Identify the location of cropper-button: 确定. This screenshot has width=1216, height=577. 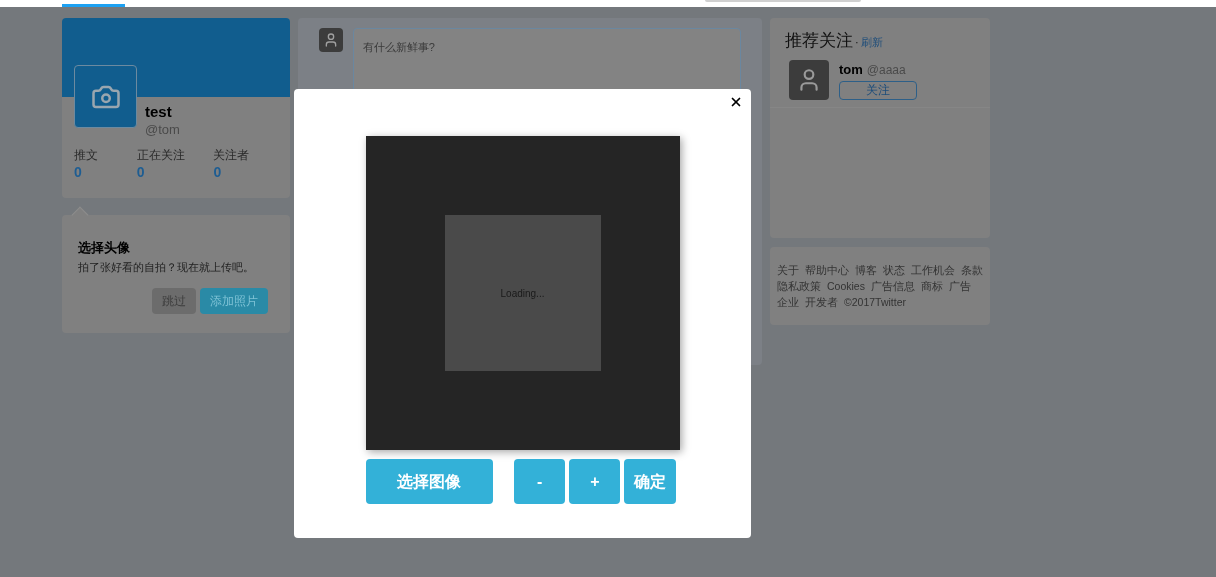
(650, 481).